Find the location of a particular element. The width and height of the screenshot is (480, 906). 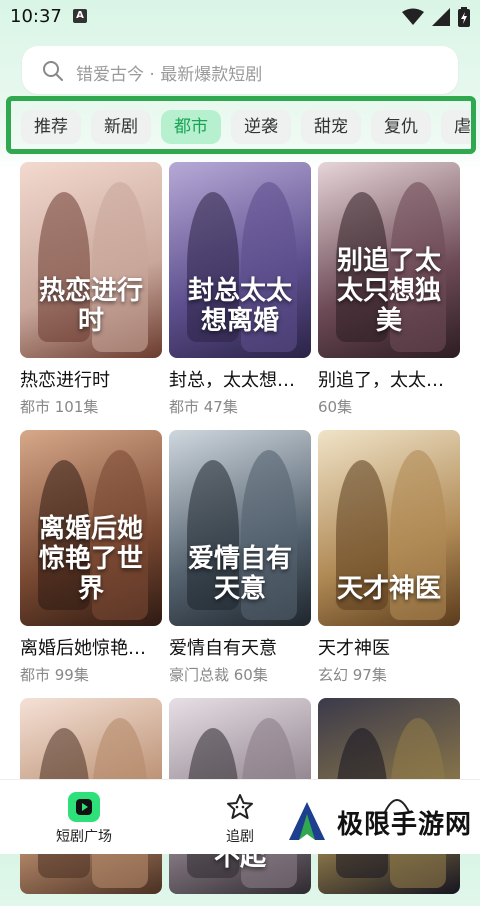

drama-poster: 爱情自有天意 is located at coordinates (240, 528).